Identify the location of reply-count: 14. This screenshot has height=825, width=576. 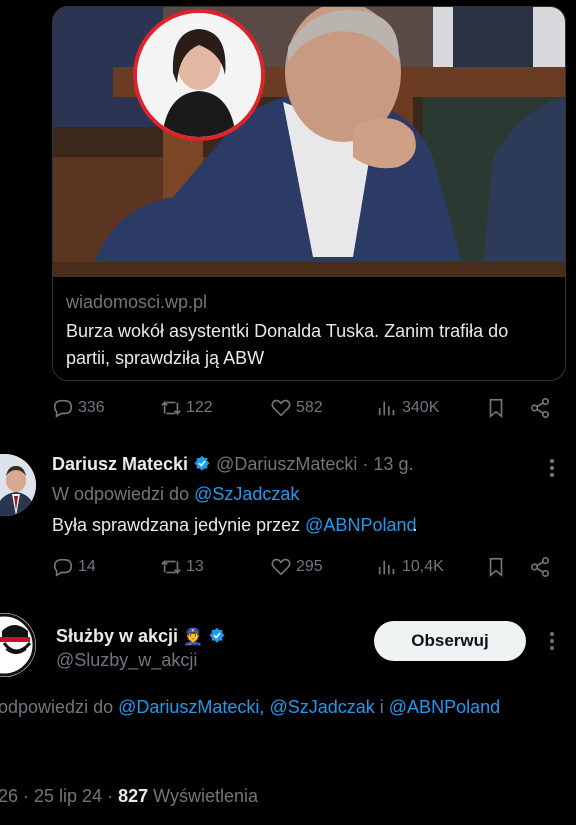
(87, 566).